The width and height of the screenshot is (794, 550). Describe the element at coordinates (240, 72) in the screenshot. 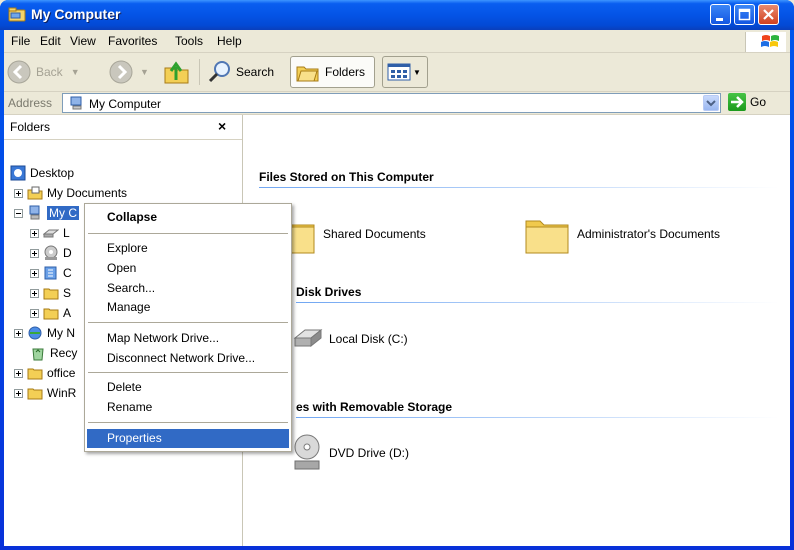

I see `search-button: Search` at that location.